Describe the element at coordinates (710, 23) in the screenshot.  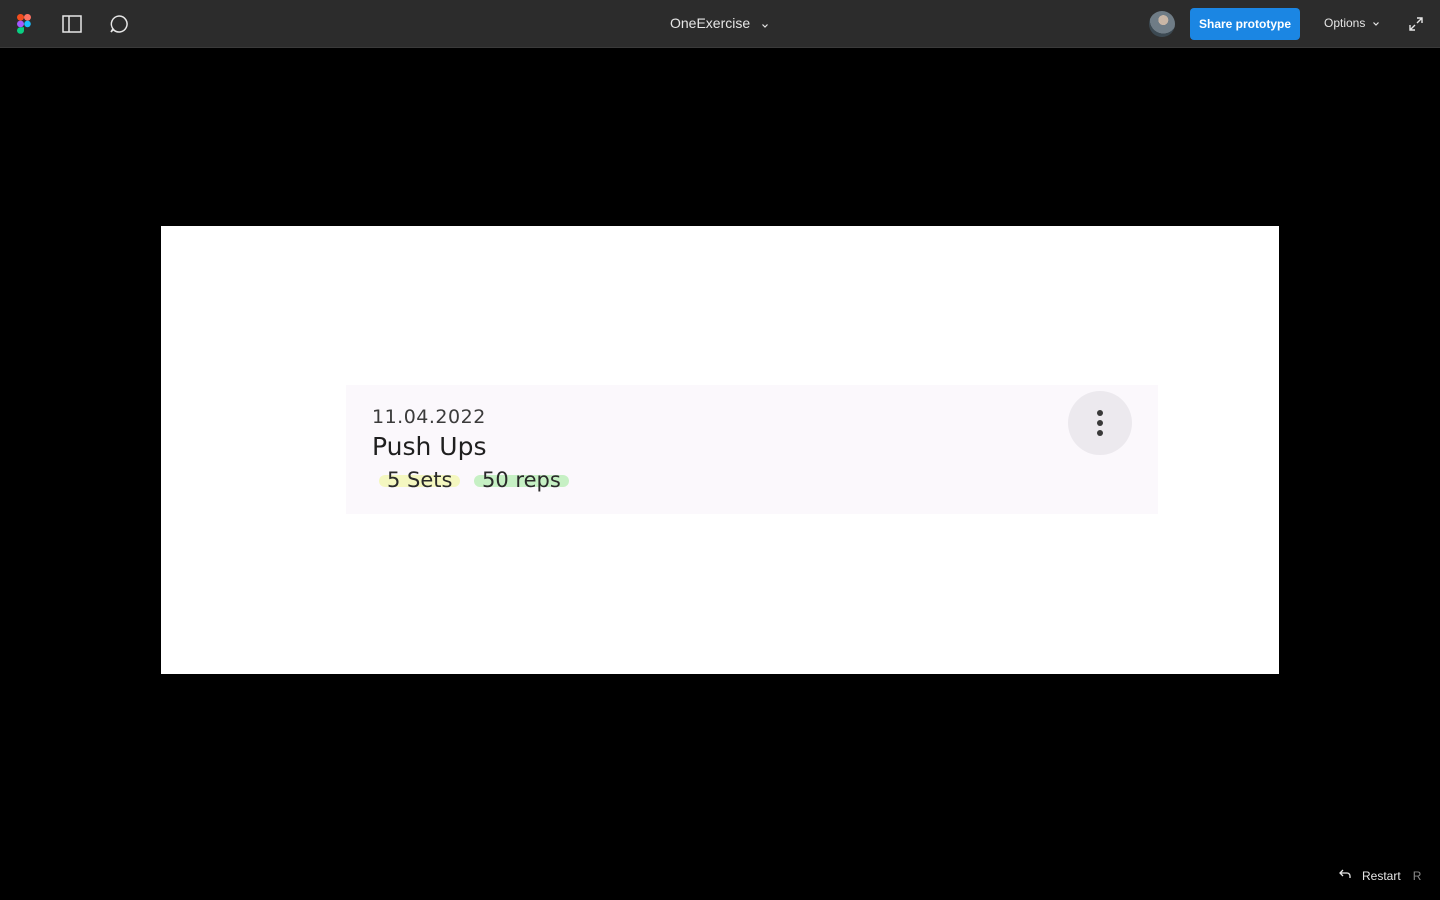
I see `file-title: OneExercise` at that location.